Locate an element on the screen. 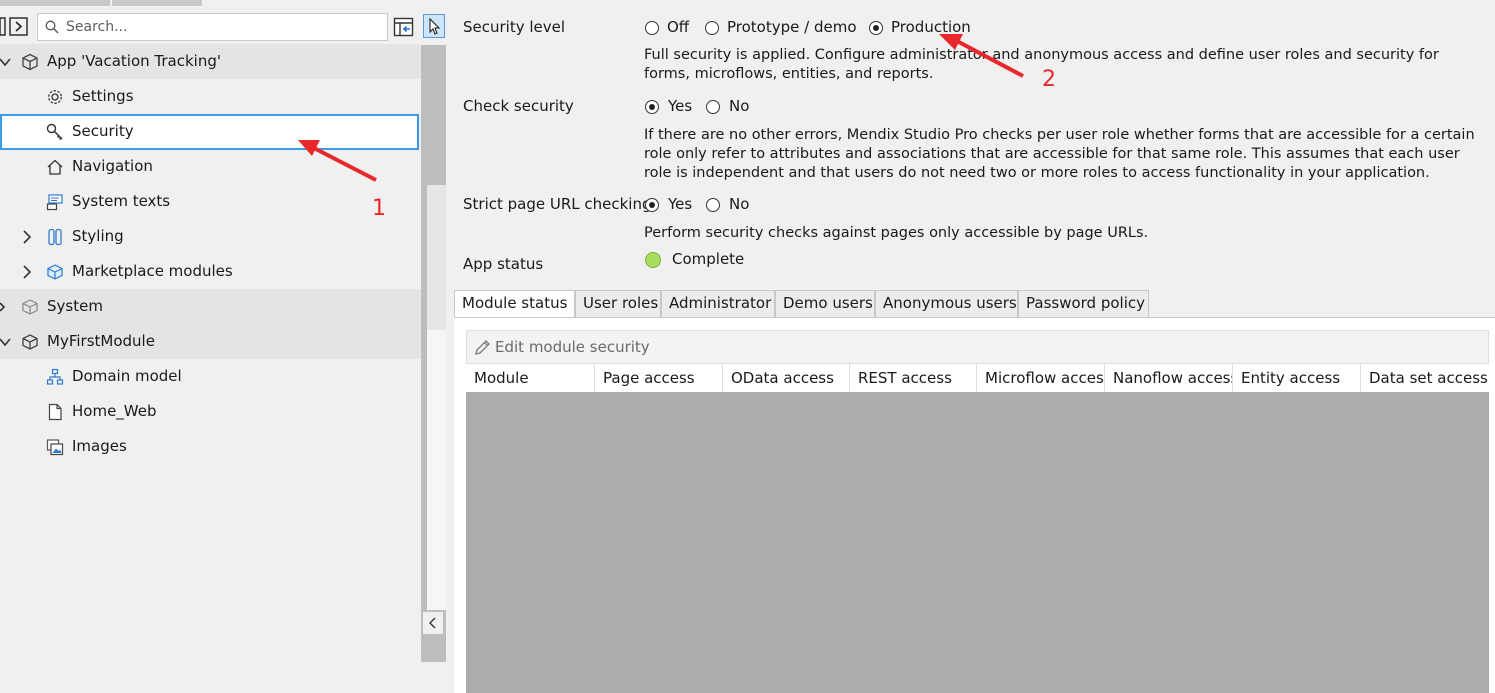  tree-item-domain-model: Domain model is located at coordinates (210, 376).